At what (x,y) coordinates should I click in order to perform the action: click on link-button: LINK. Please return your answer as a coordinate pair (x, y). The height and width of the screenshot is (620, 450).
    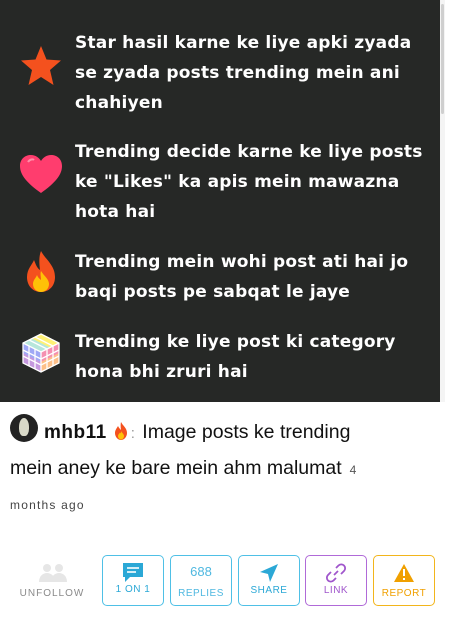
    Looking at the image, I should click on (336, 580).